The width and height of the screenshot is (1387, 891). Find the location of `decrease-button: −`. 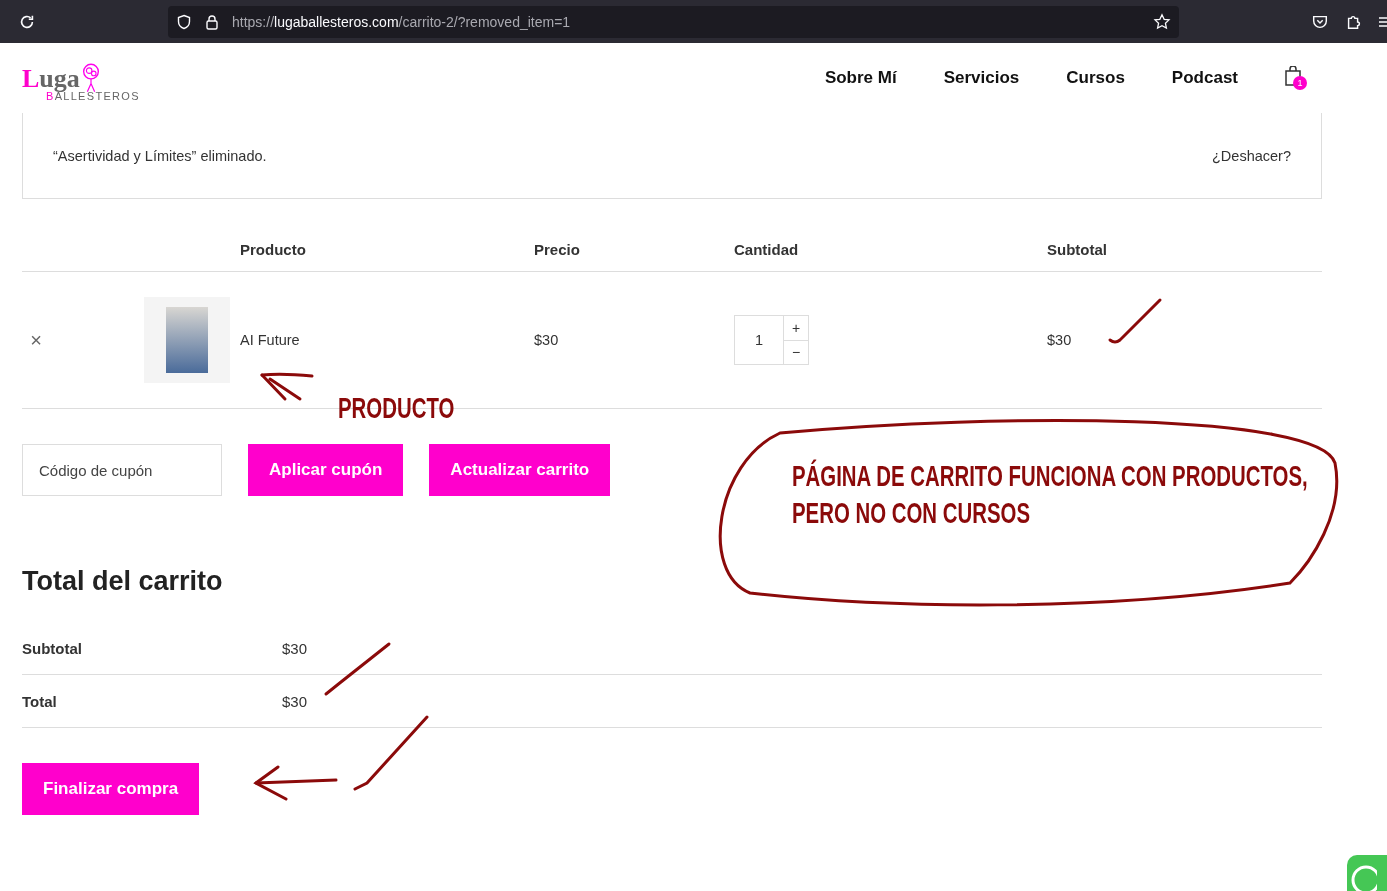

decrease-button: − is located at coordinates (796, 351).